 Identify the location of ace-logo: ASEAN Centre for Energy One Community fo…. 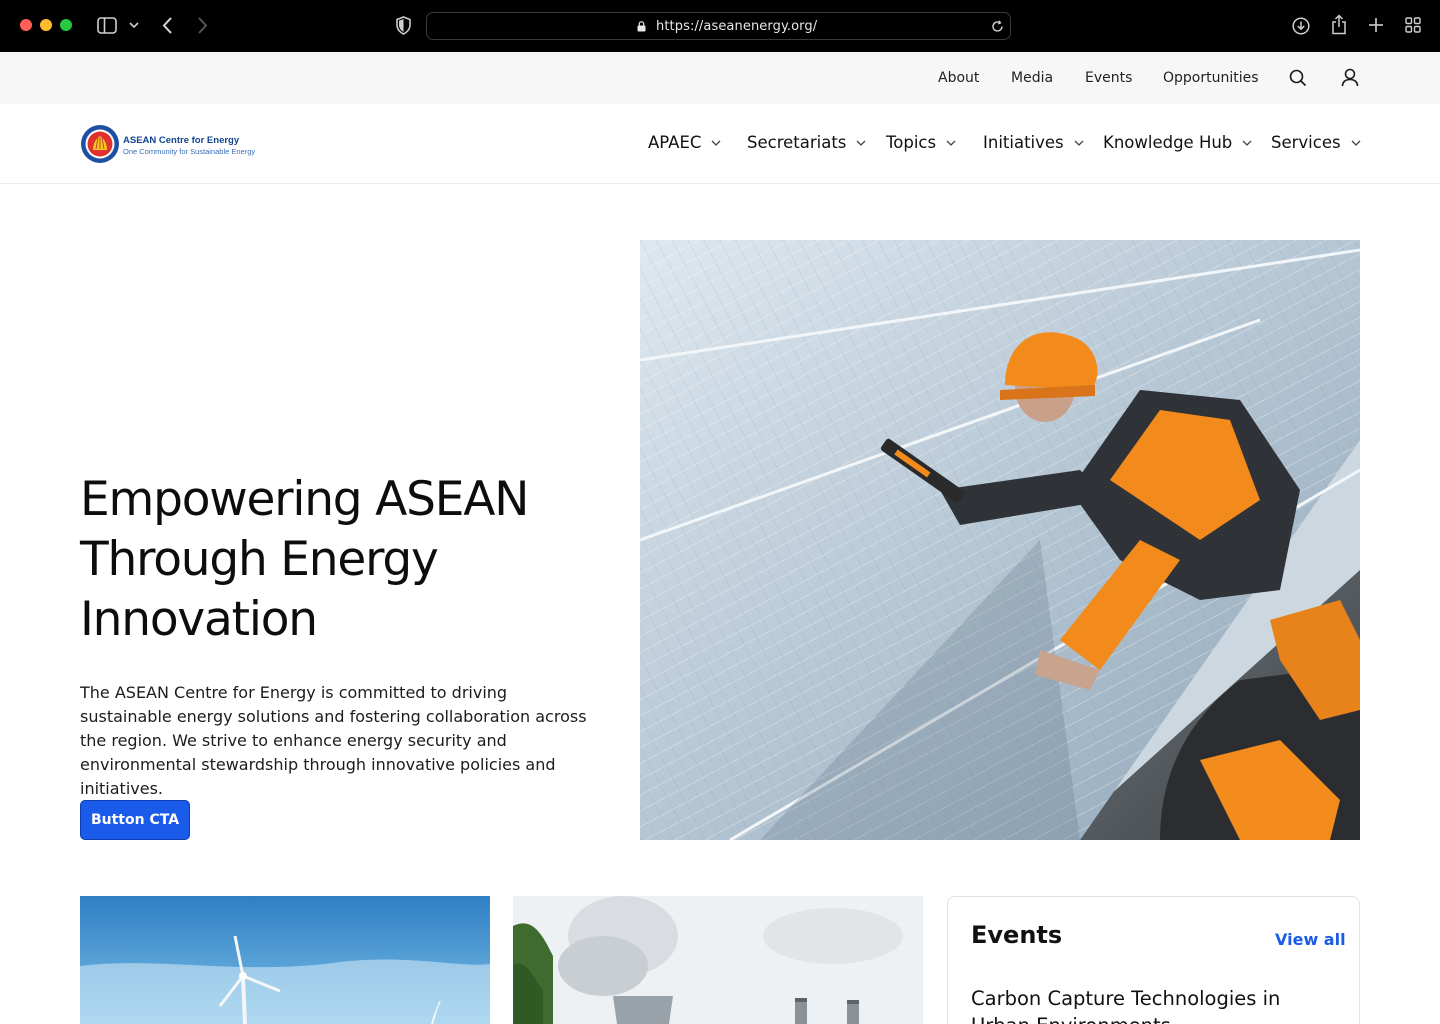
(180, 145).